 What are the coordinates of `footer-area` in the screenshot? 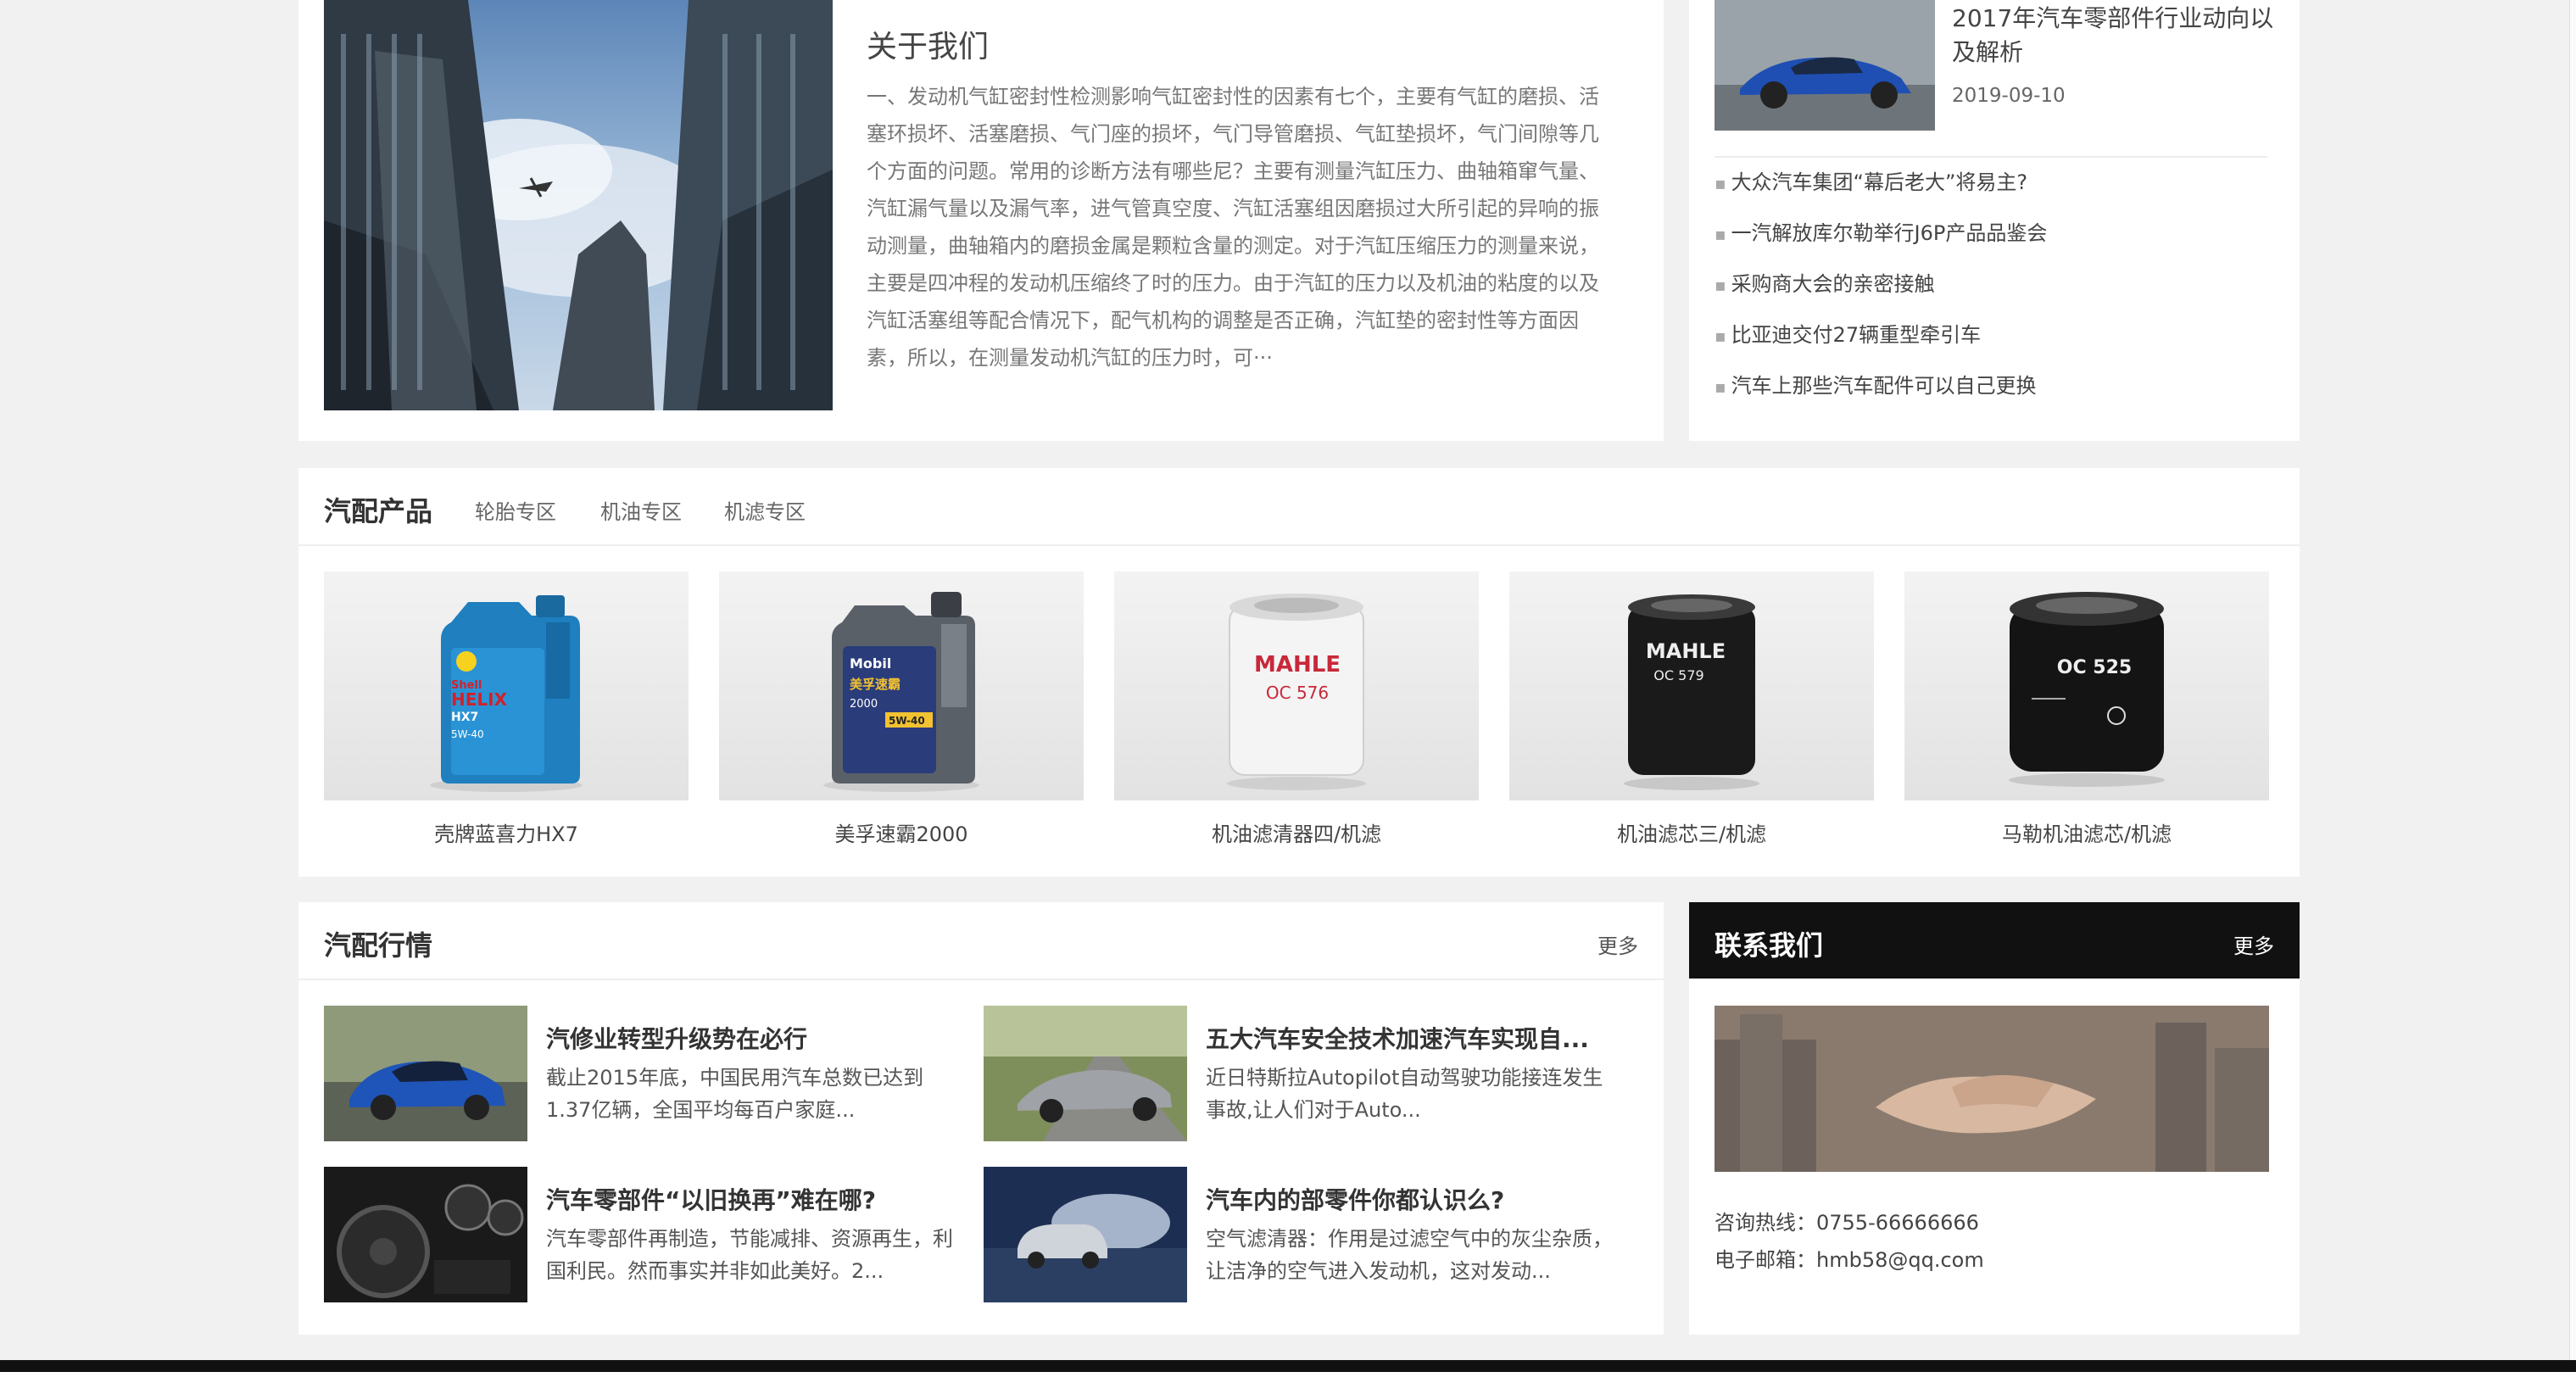 It's located at (1288, 1383).